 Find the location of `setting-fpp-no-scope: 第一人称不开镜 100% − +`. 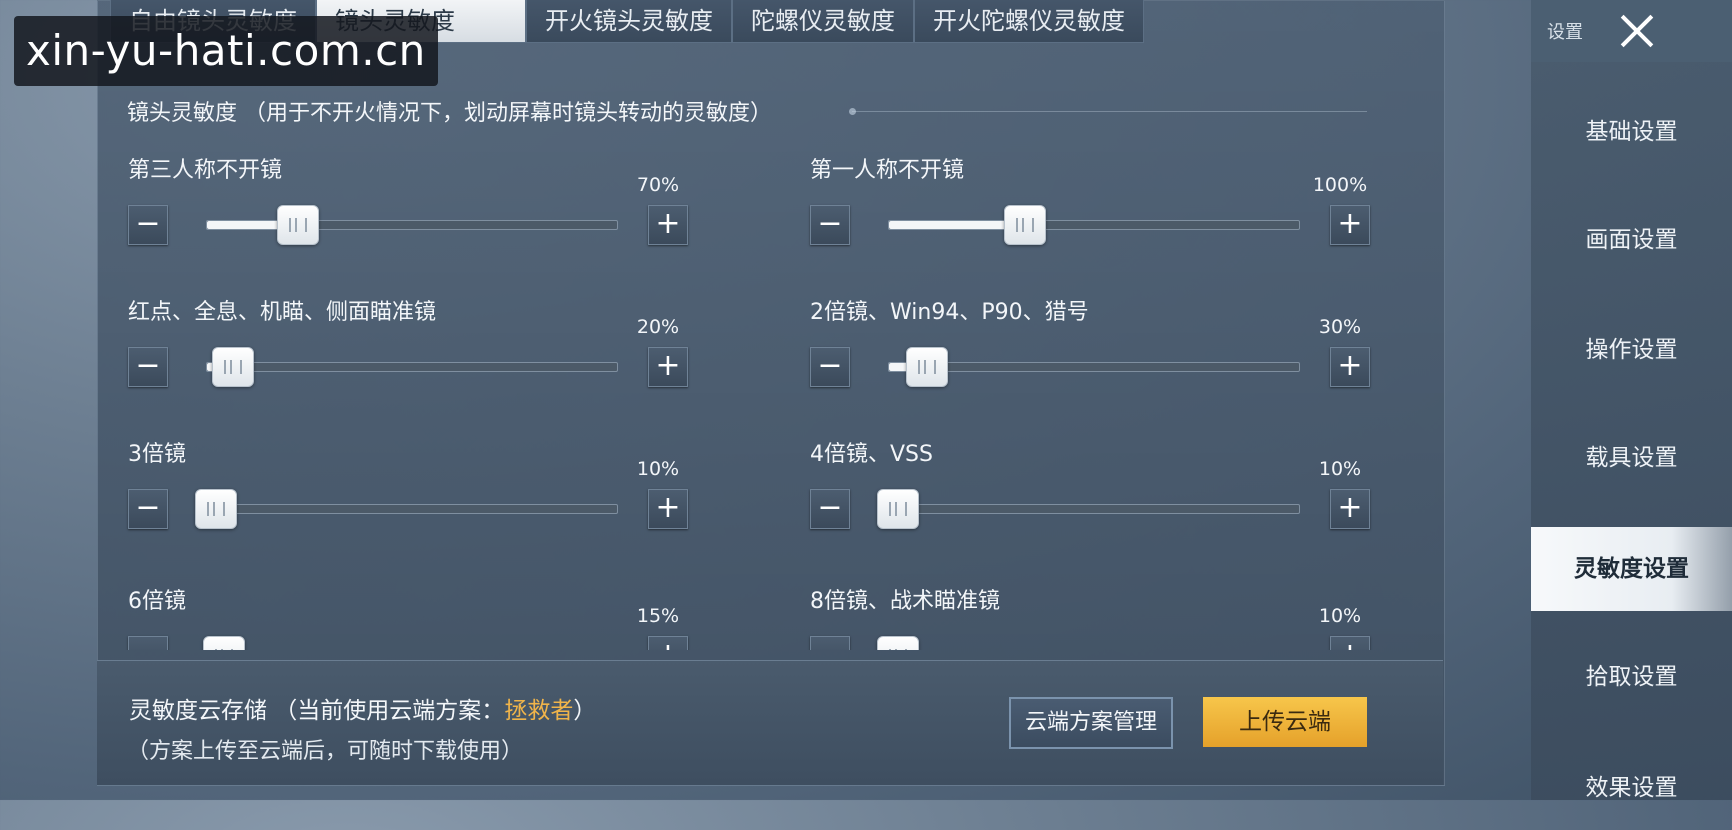

setting-fpp-no-scope: 第一人称不开镜 100% − + is located at coordinates (1090, 207).